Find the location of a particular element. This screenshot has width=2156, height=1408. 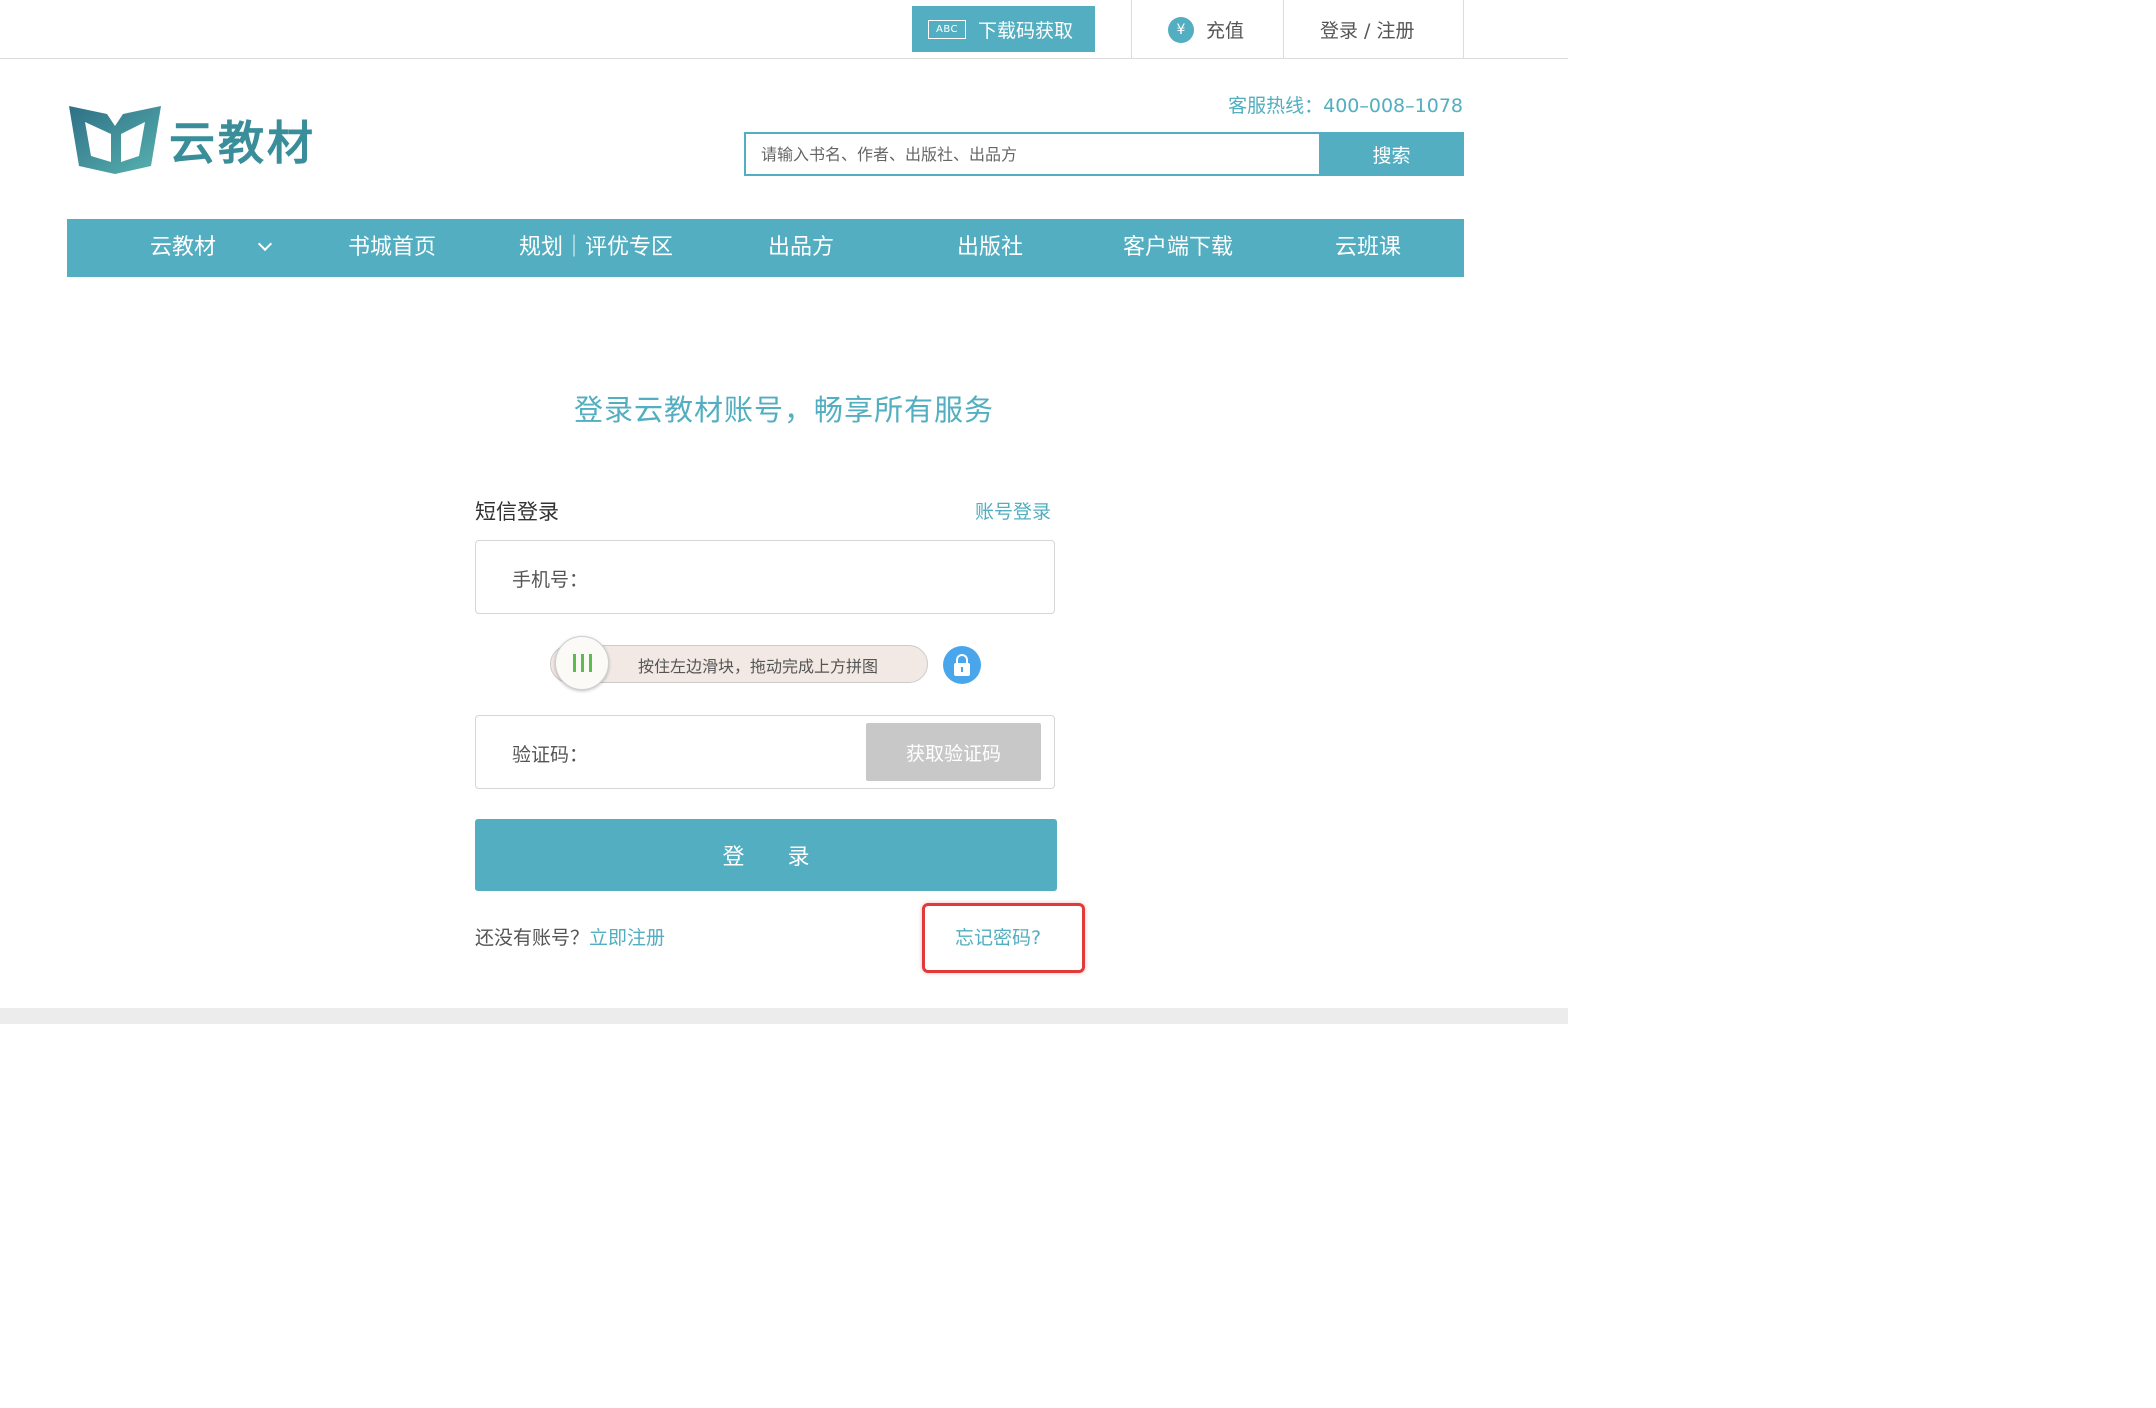

nav-item-client-download: 客户端下载 is located at coordinates (1178, 248).